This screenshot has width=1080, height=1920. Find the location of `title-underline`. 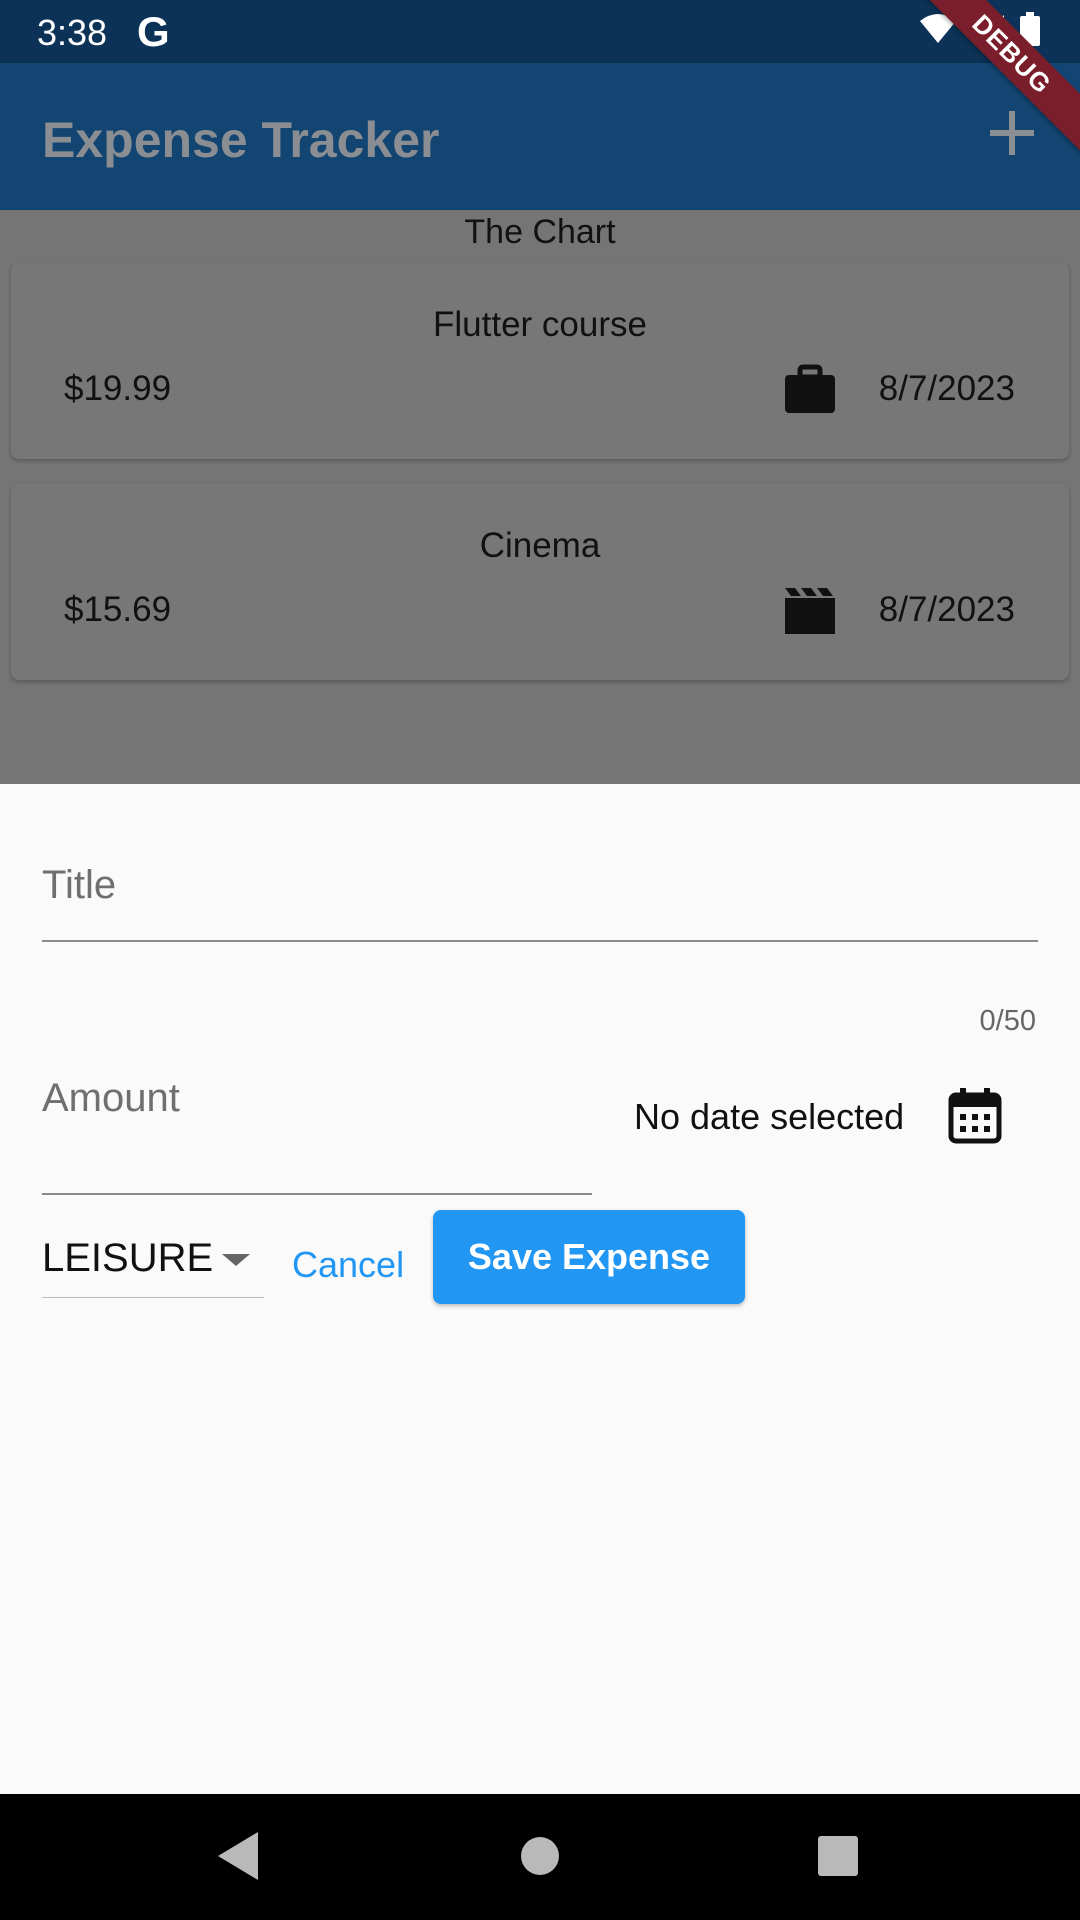

title-underline is located at coordinates (540, 941).